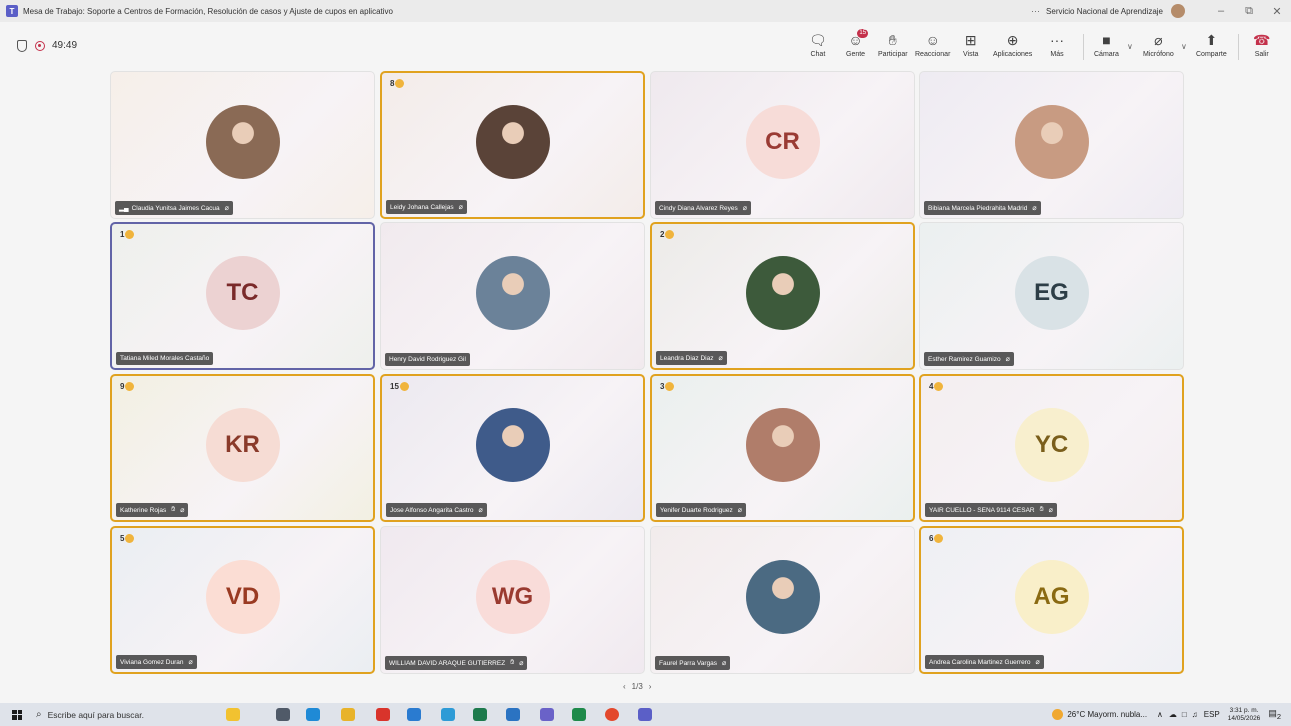 This screenshot has width=1291, height=726. What do you see at coordinates (1041, 509) in the screenshot?
I see `reaction-icon: ✋︎` at bounding box center [1041, 509].